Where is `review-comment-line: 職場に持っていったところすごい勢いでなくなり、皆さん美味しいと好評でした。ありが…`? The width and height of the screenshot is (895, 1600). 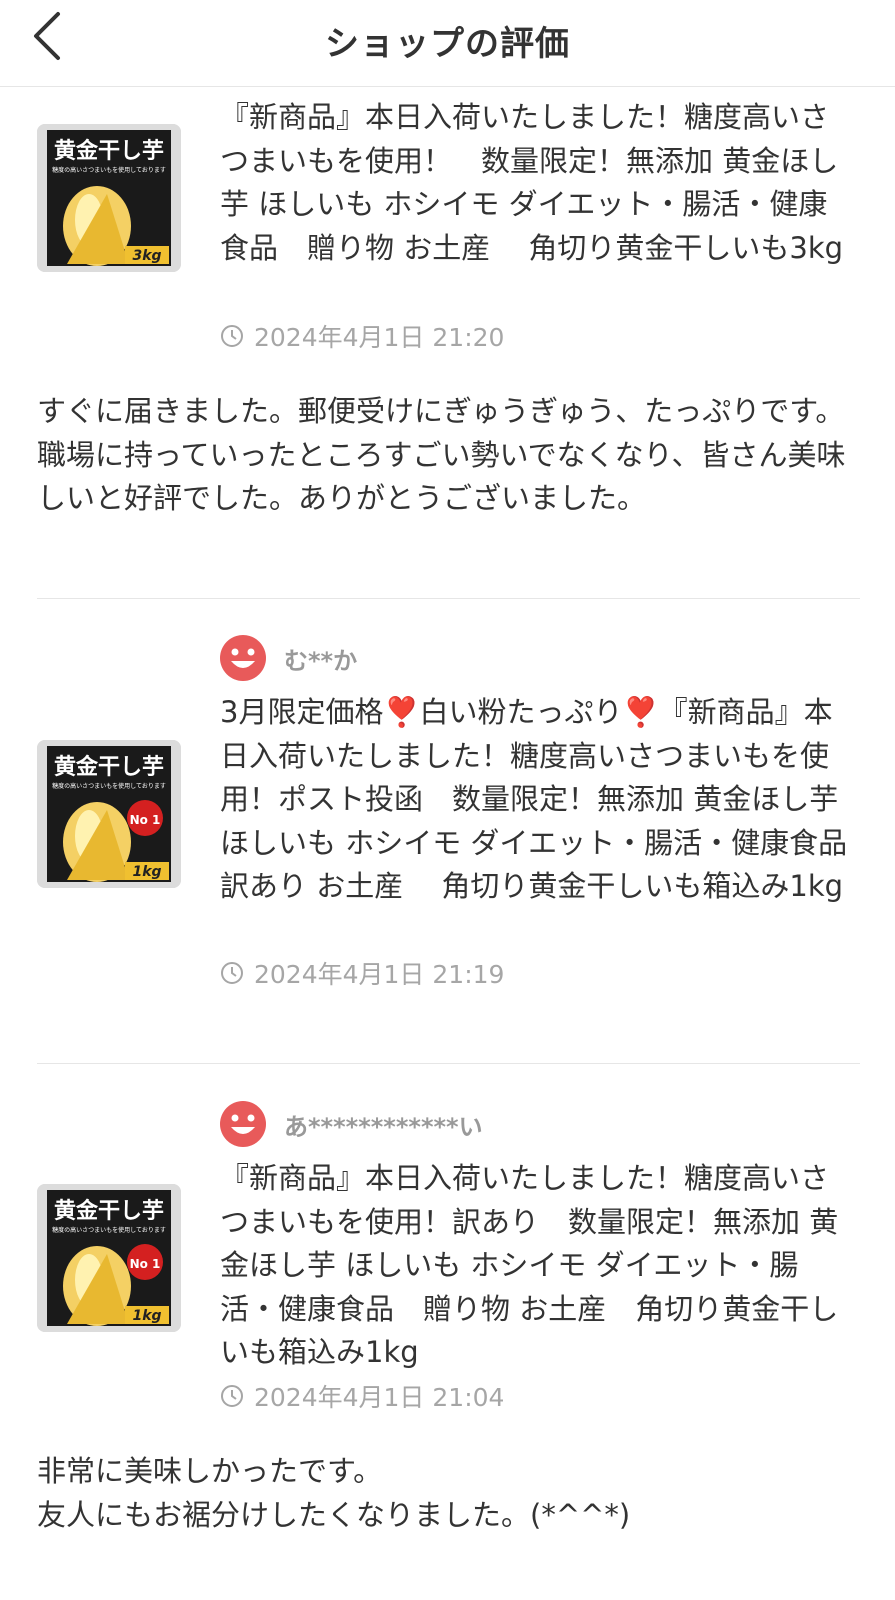 review-comment-line: 職場に持っていったところすごい勢いでなくなり、皆さん美味しいと好評でした。ありが… is located at coordinates (441, 476).